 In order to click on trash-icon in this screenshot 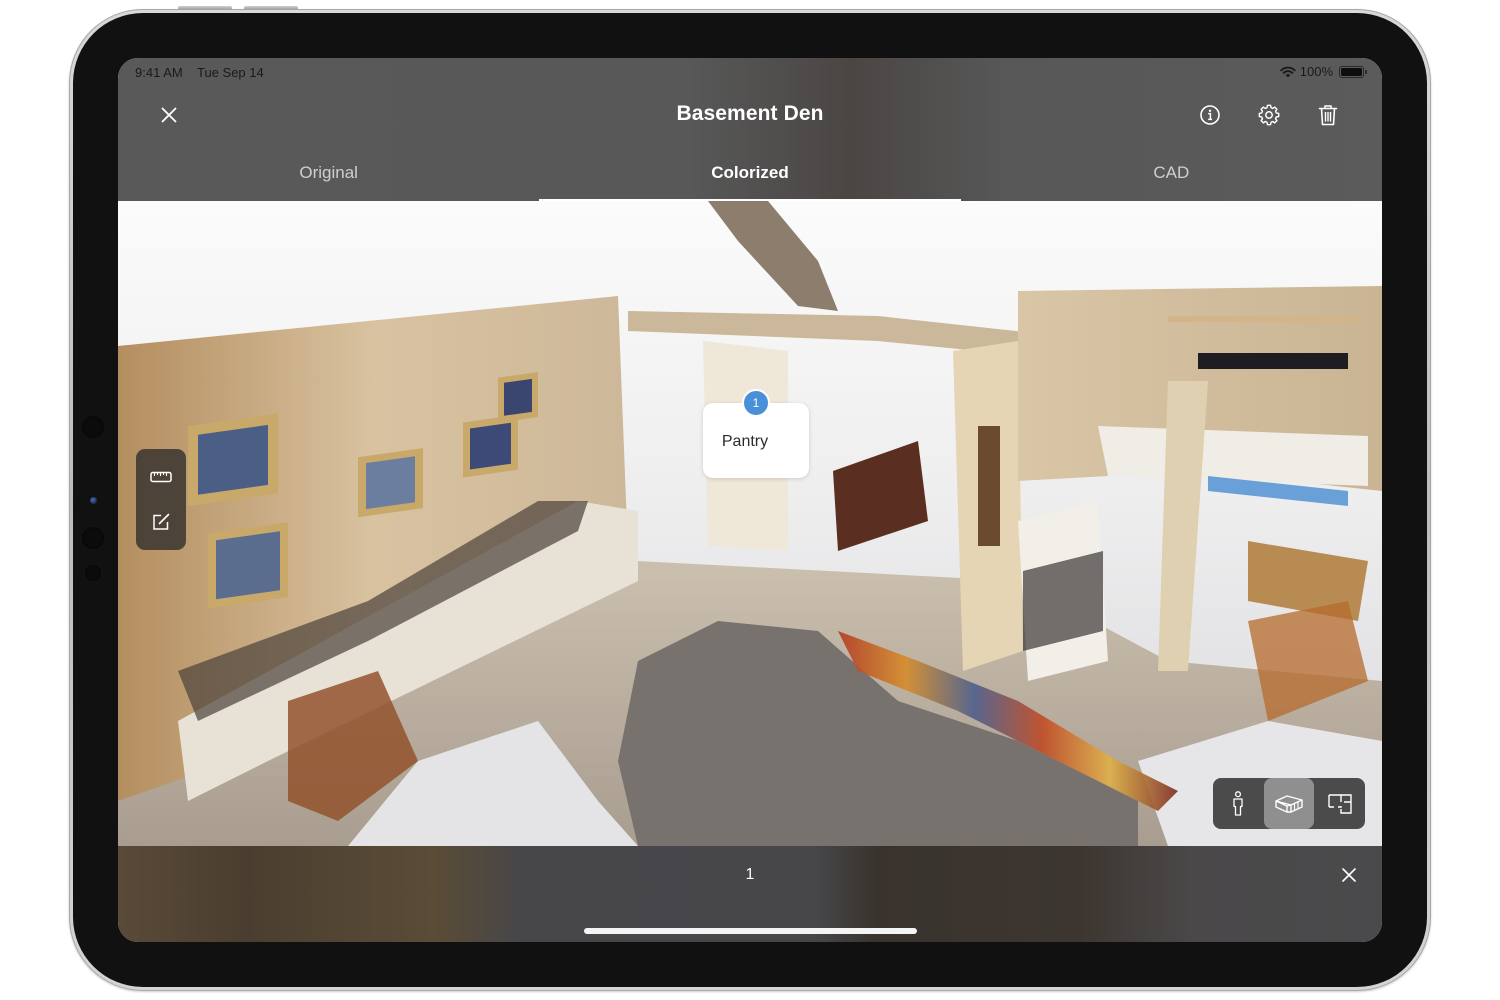, I will do `click(1328, 115)`.